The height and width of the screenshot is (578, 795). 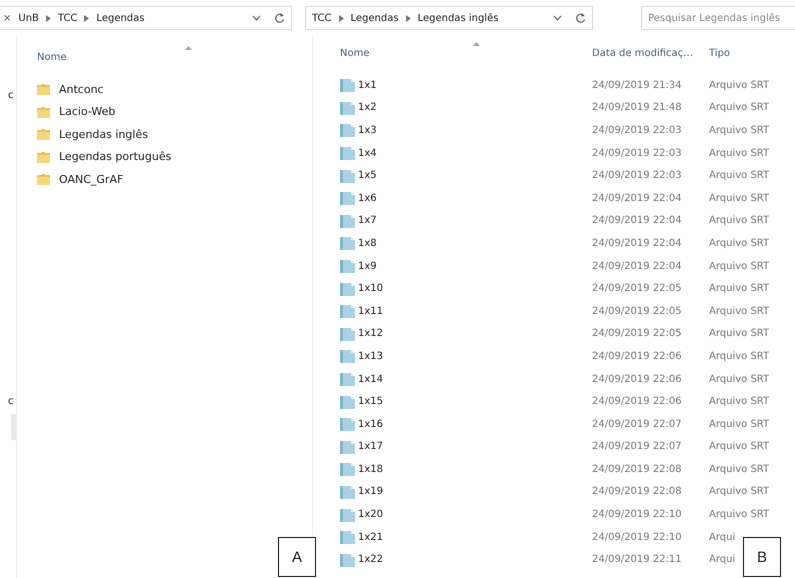 What do you see at coordinates (367, 153) in the screenshot?
I see `file-name: 1x4` at bounding box center [367, 153].